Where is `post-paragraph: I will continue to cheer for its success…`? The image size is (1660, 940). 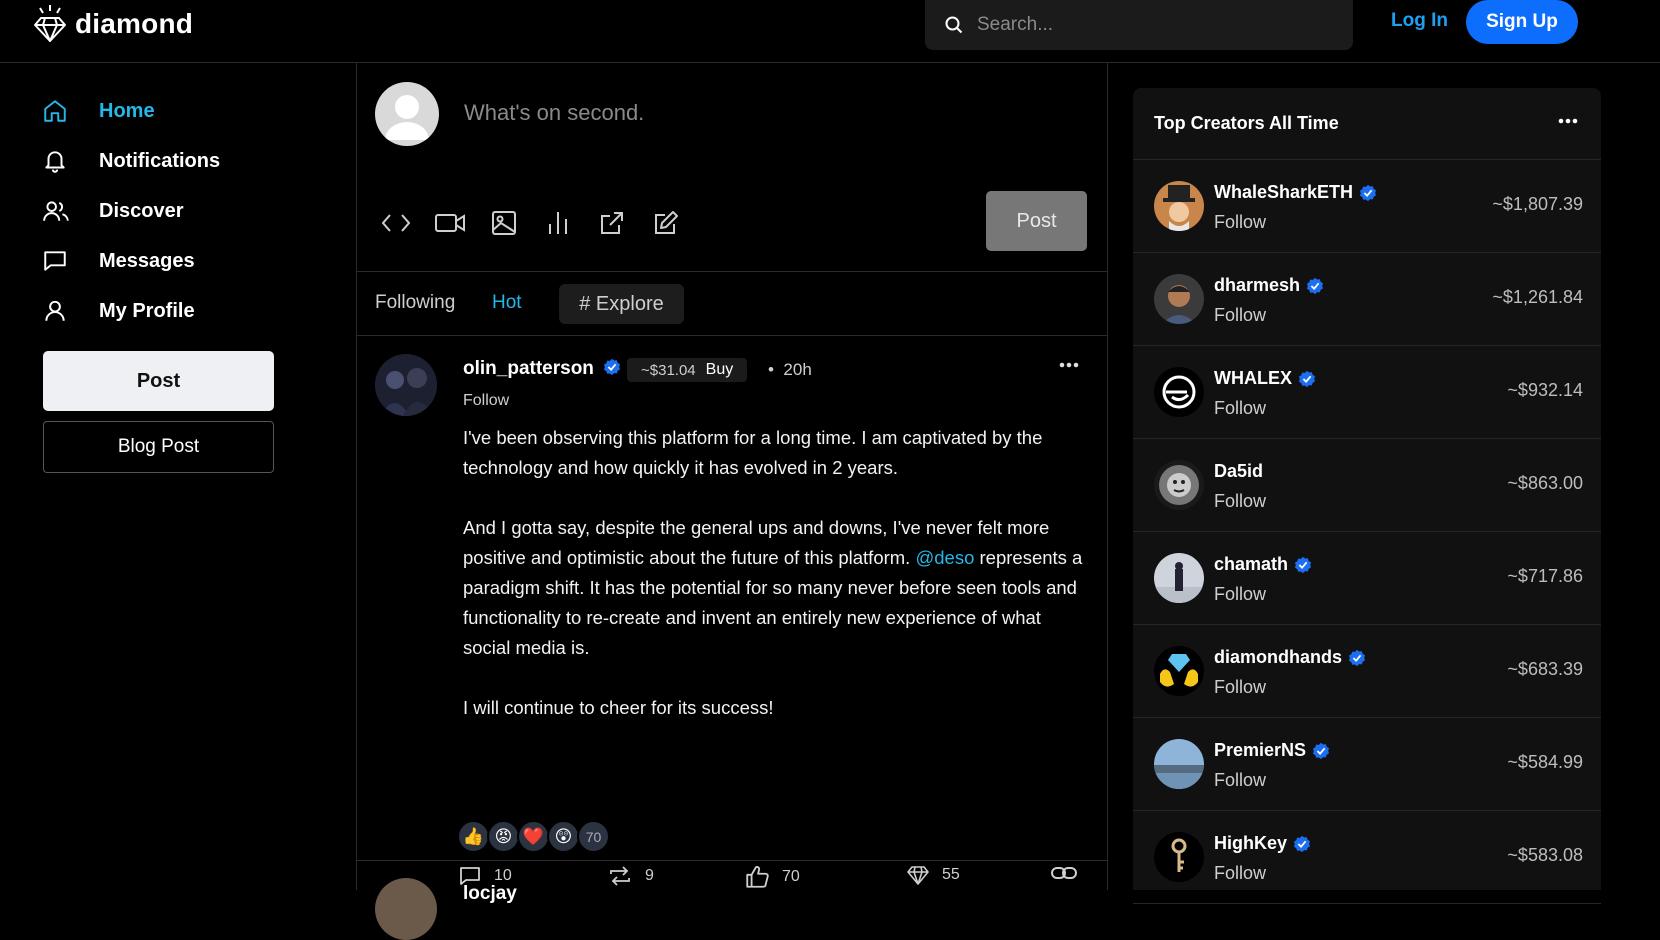 post-paragraph: I will continue to cheer for its success… is located at coordinates (618, 707).